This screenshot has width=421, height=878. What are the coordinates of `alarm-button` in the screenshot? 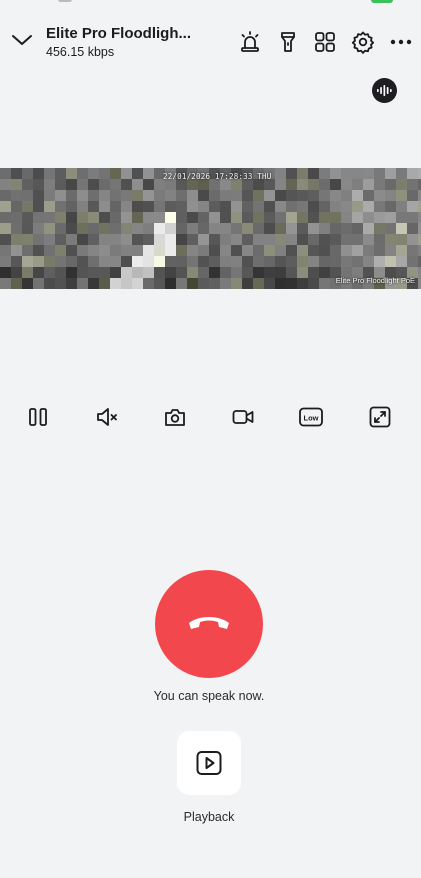 It's located at (250, 42).